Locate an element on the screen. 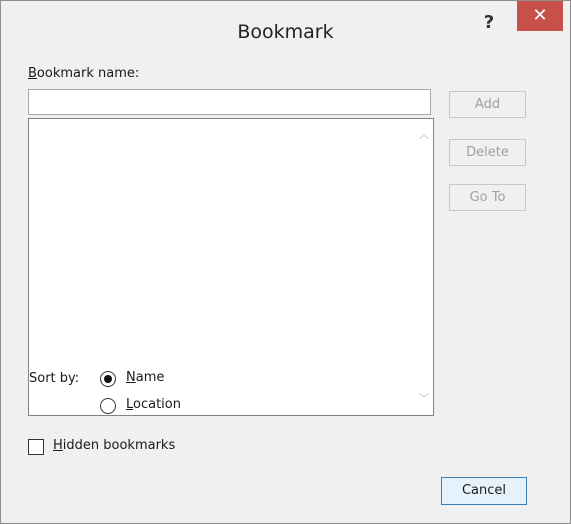 The width and height of the screenshot is (571, 524). list-scrollbar: ︿ ﹀ is located at coordinates (424, 267).